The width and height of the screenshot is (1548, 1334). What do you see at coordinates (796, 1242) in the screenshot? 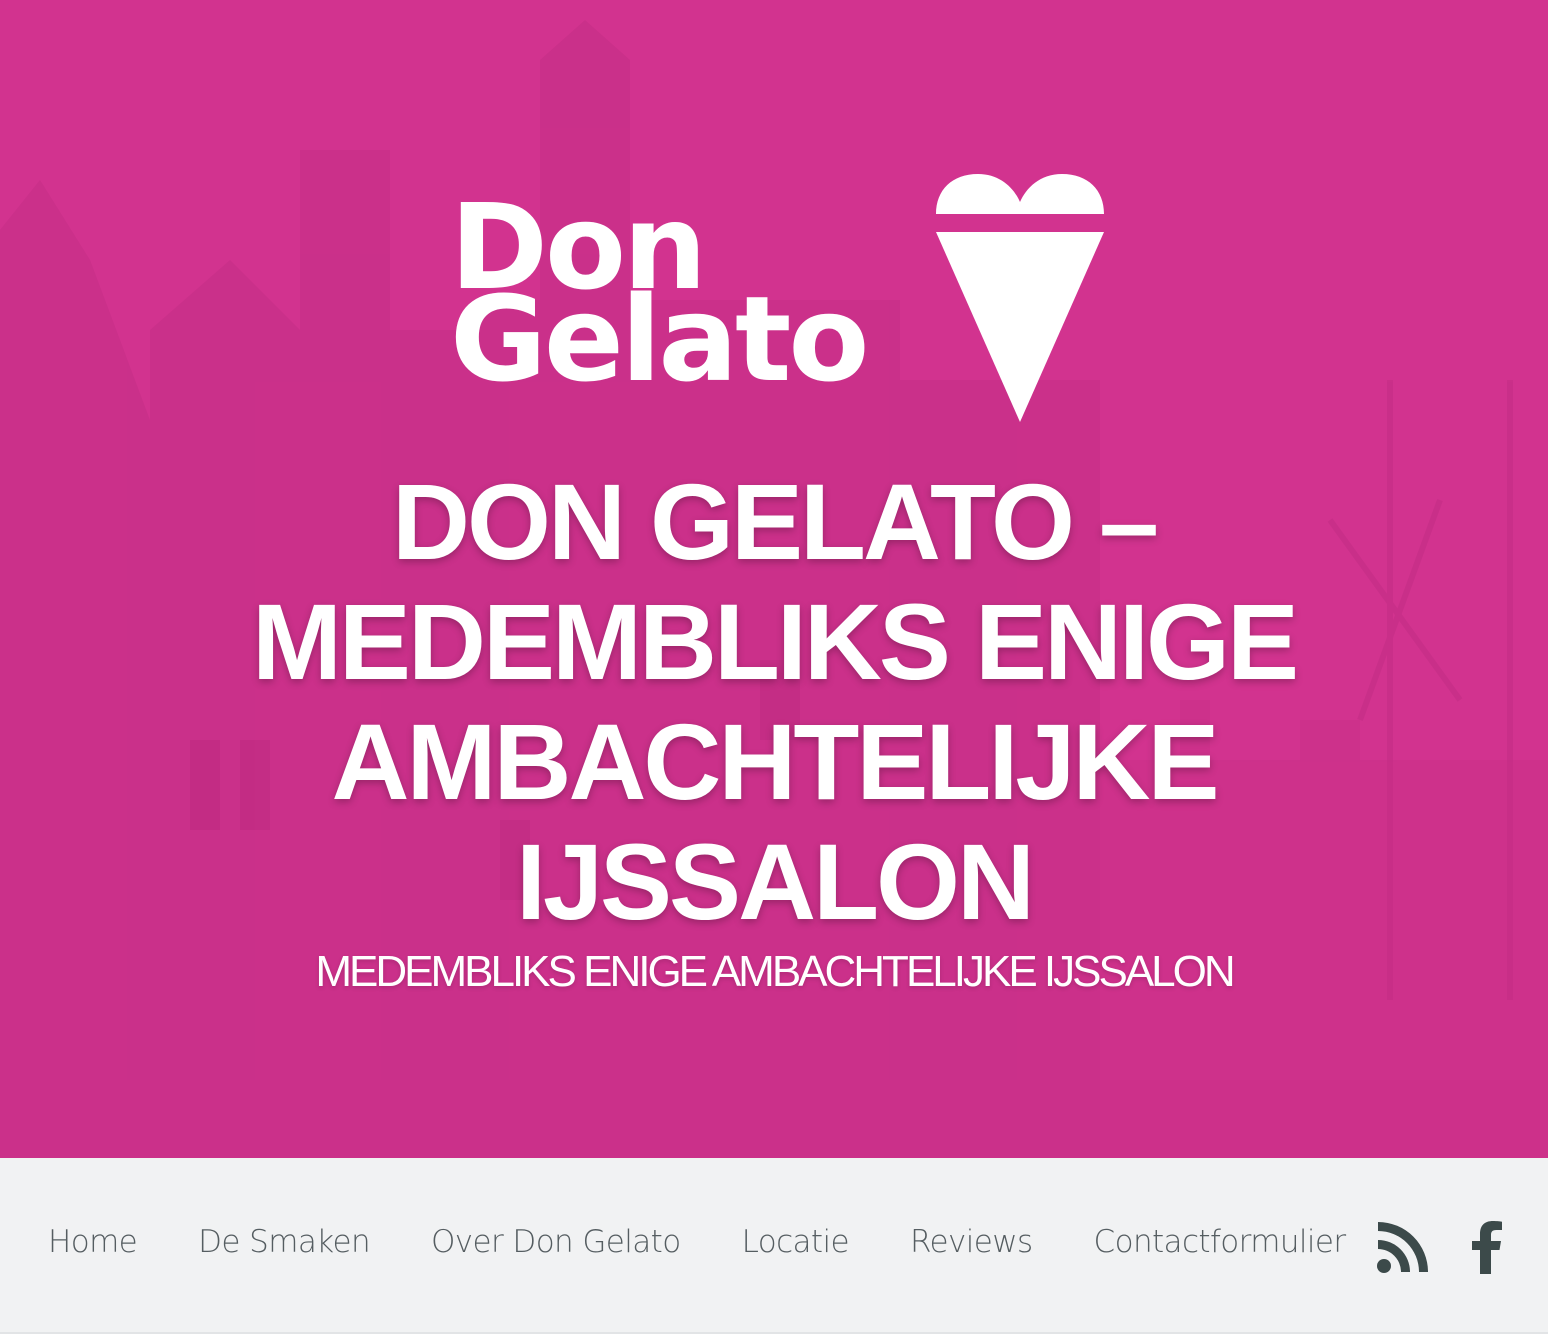
I see `nav-item-locatie: Locatie` at bounding box center [796, 1242].